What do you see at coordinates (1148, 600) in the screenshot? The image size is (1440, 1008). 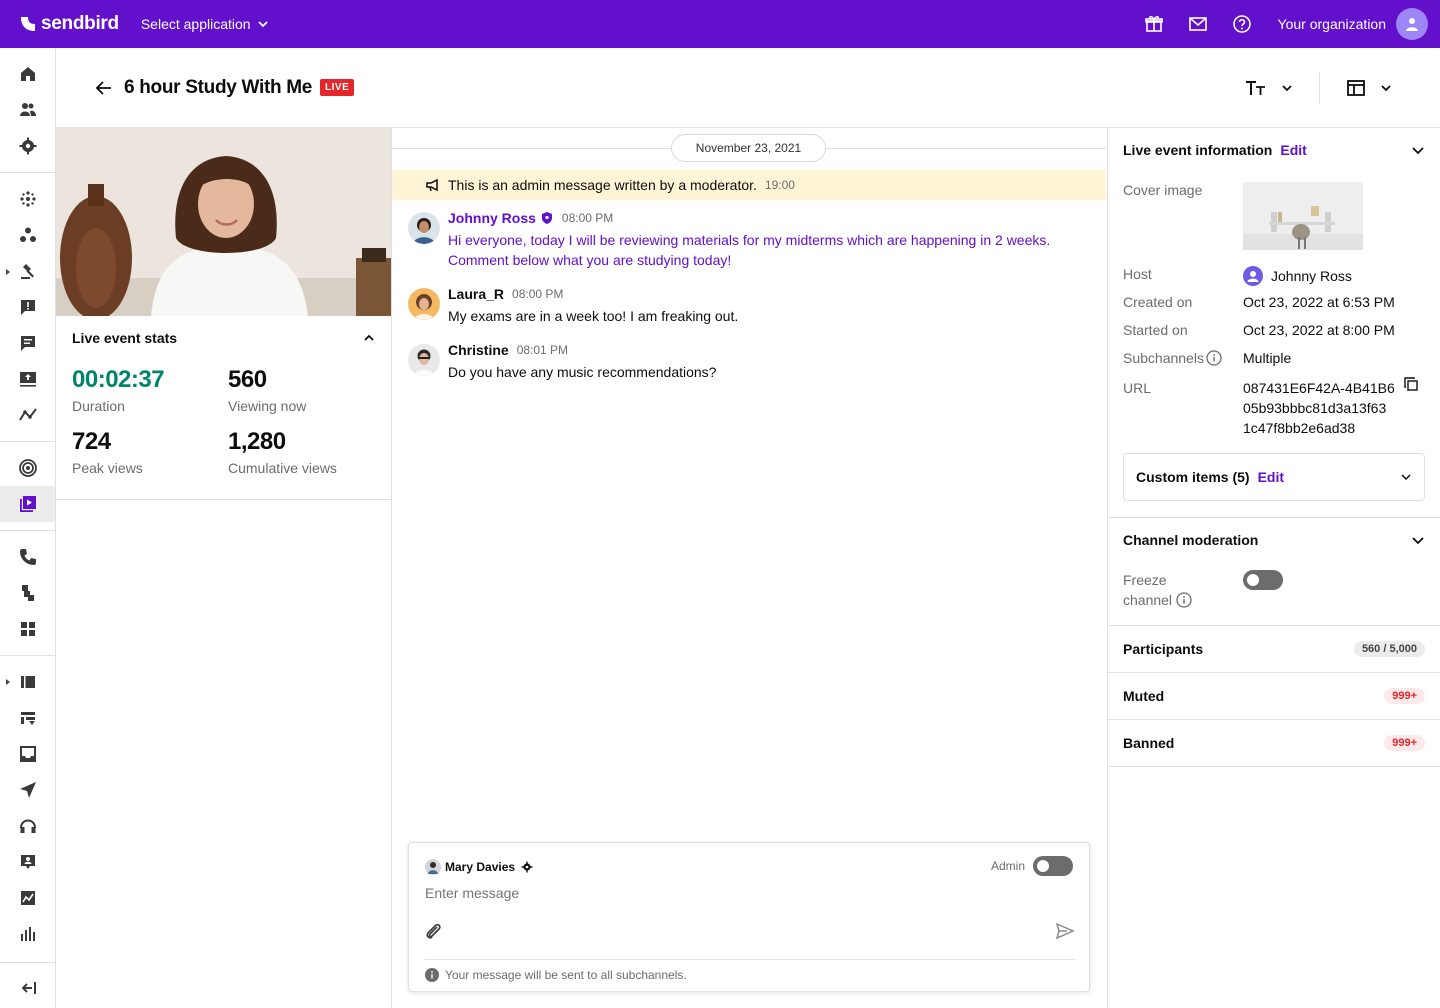 I see `freeze-label-text: channel` at bounding box center [1148, 600].